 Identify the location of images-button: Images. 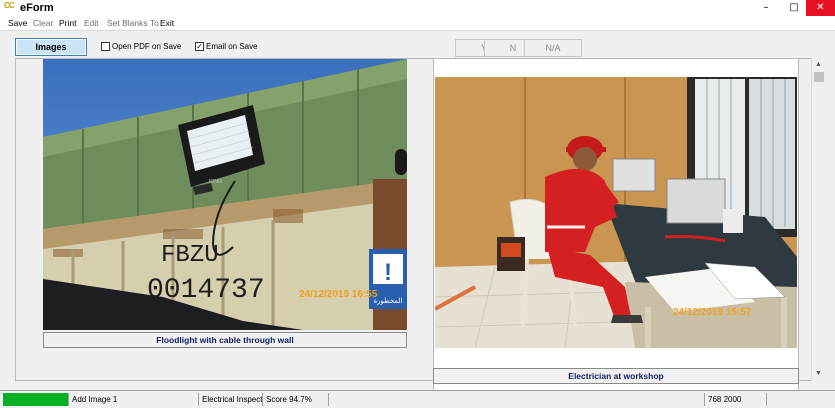
(51, 47).